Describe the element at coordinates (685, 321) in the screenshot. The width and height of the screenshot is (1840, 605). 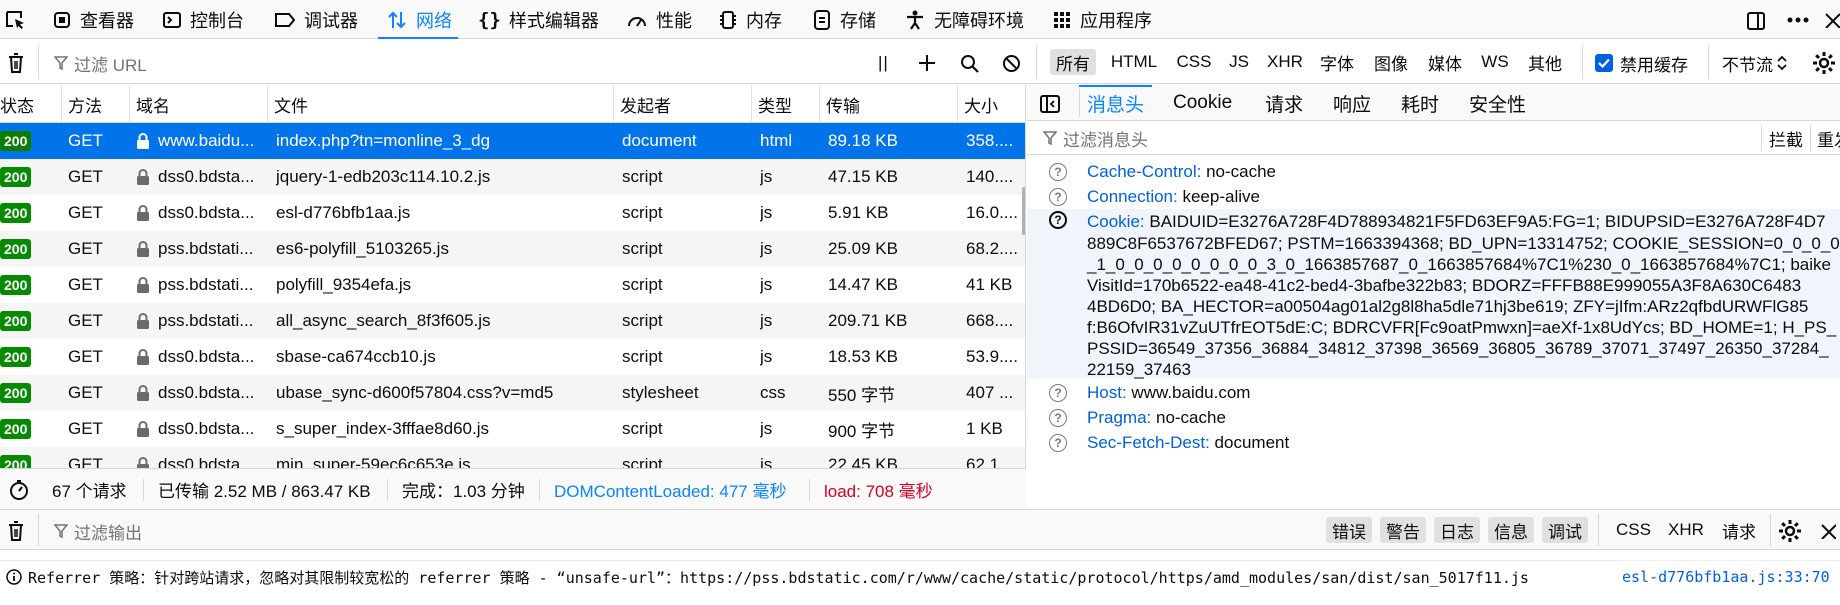
I see `initiator-cell: script` at that location.